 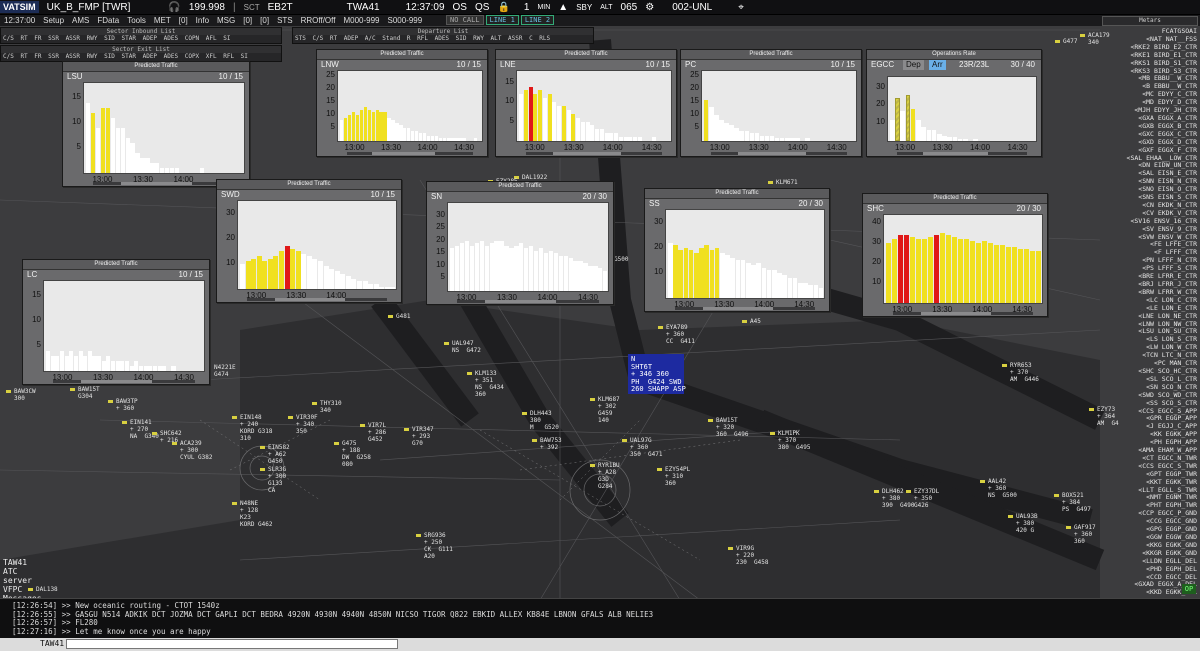 What do you see at coordinates (144, 429) in the screenshot?
I see `aircraft-label: EIN141 + 270 NA G340` at bounding box center [144, 429].